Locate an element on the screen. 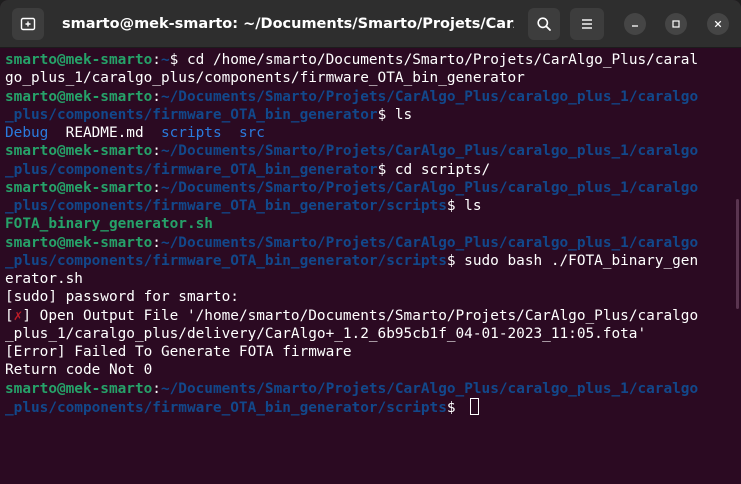 The image size is (741, 484). close-button is located at coordinates (718, 24).